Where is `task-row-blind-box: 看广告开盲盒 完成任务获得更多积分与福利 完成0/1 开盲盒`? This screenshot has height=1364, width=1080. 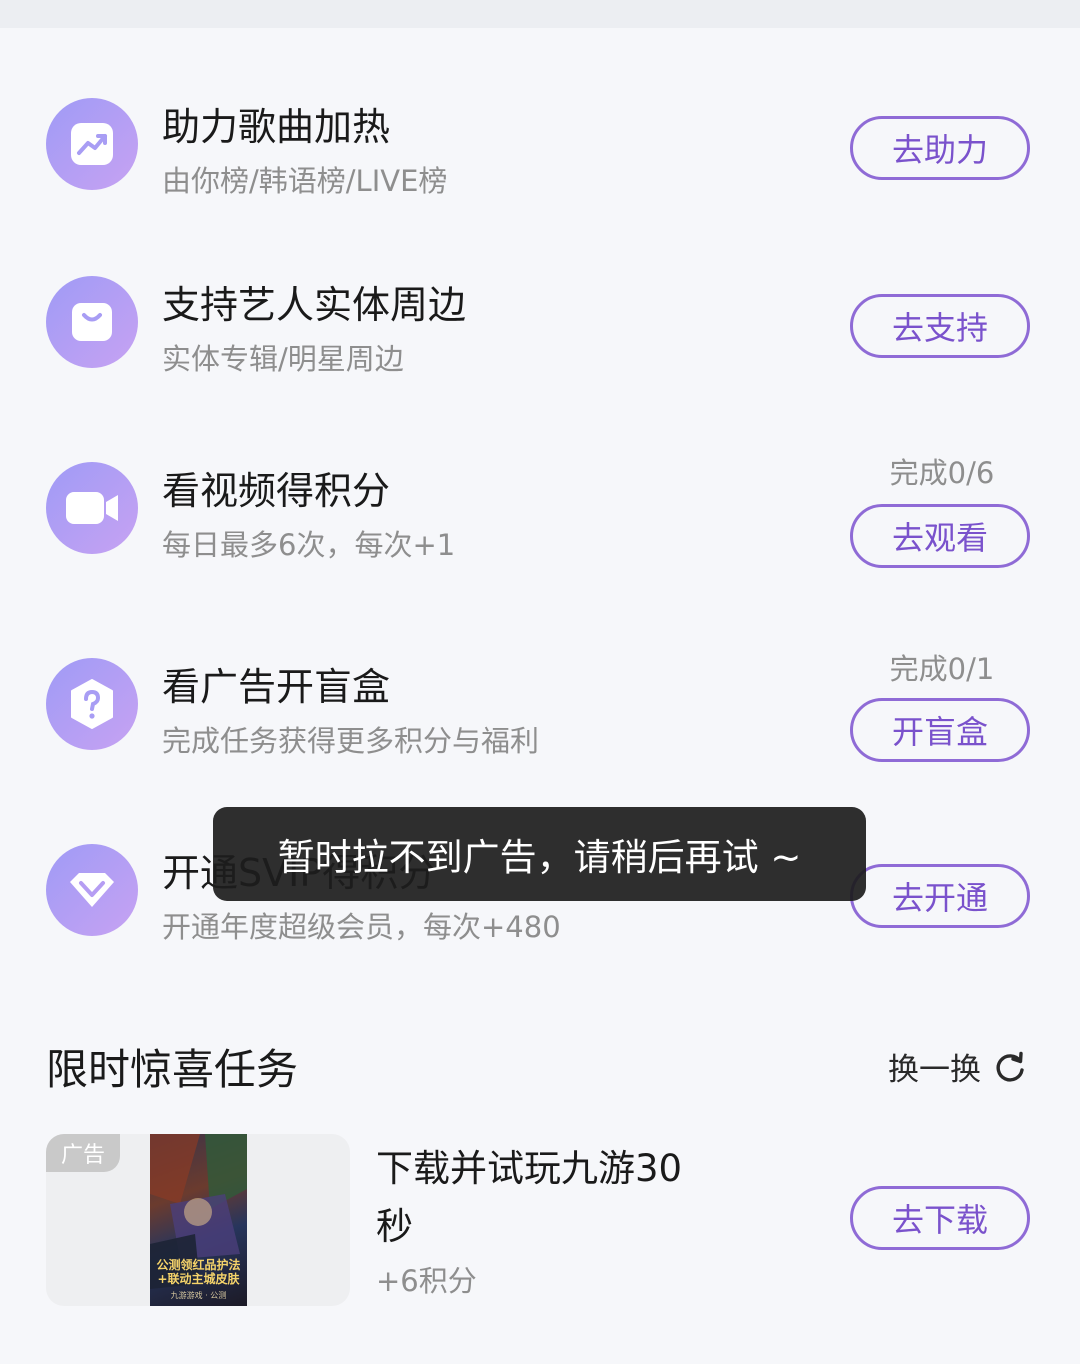
task-row-blind-box: 看广告开盲盒 完成任务获得更多积分与福利 完成0/1 开盲盒 is located at coordinates (540, 703).